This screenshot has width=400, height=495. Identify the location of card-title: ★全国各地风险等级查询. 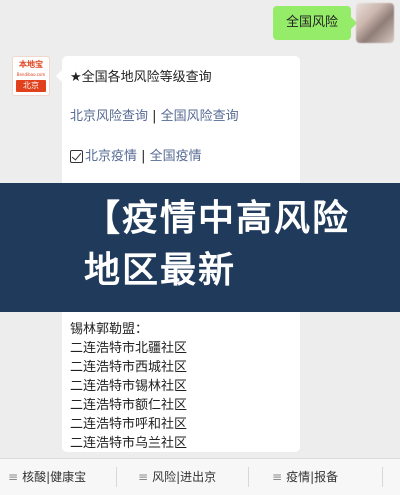
(141, 77).